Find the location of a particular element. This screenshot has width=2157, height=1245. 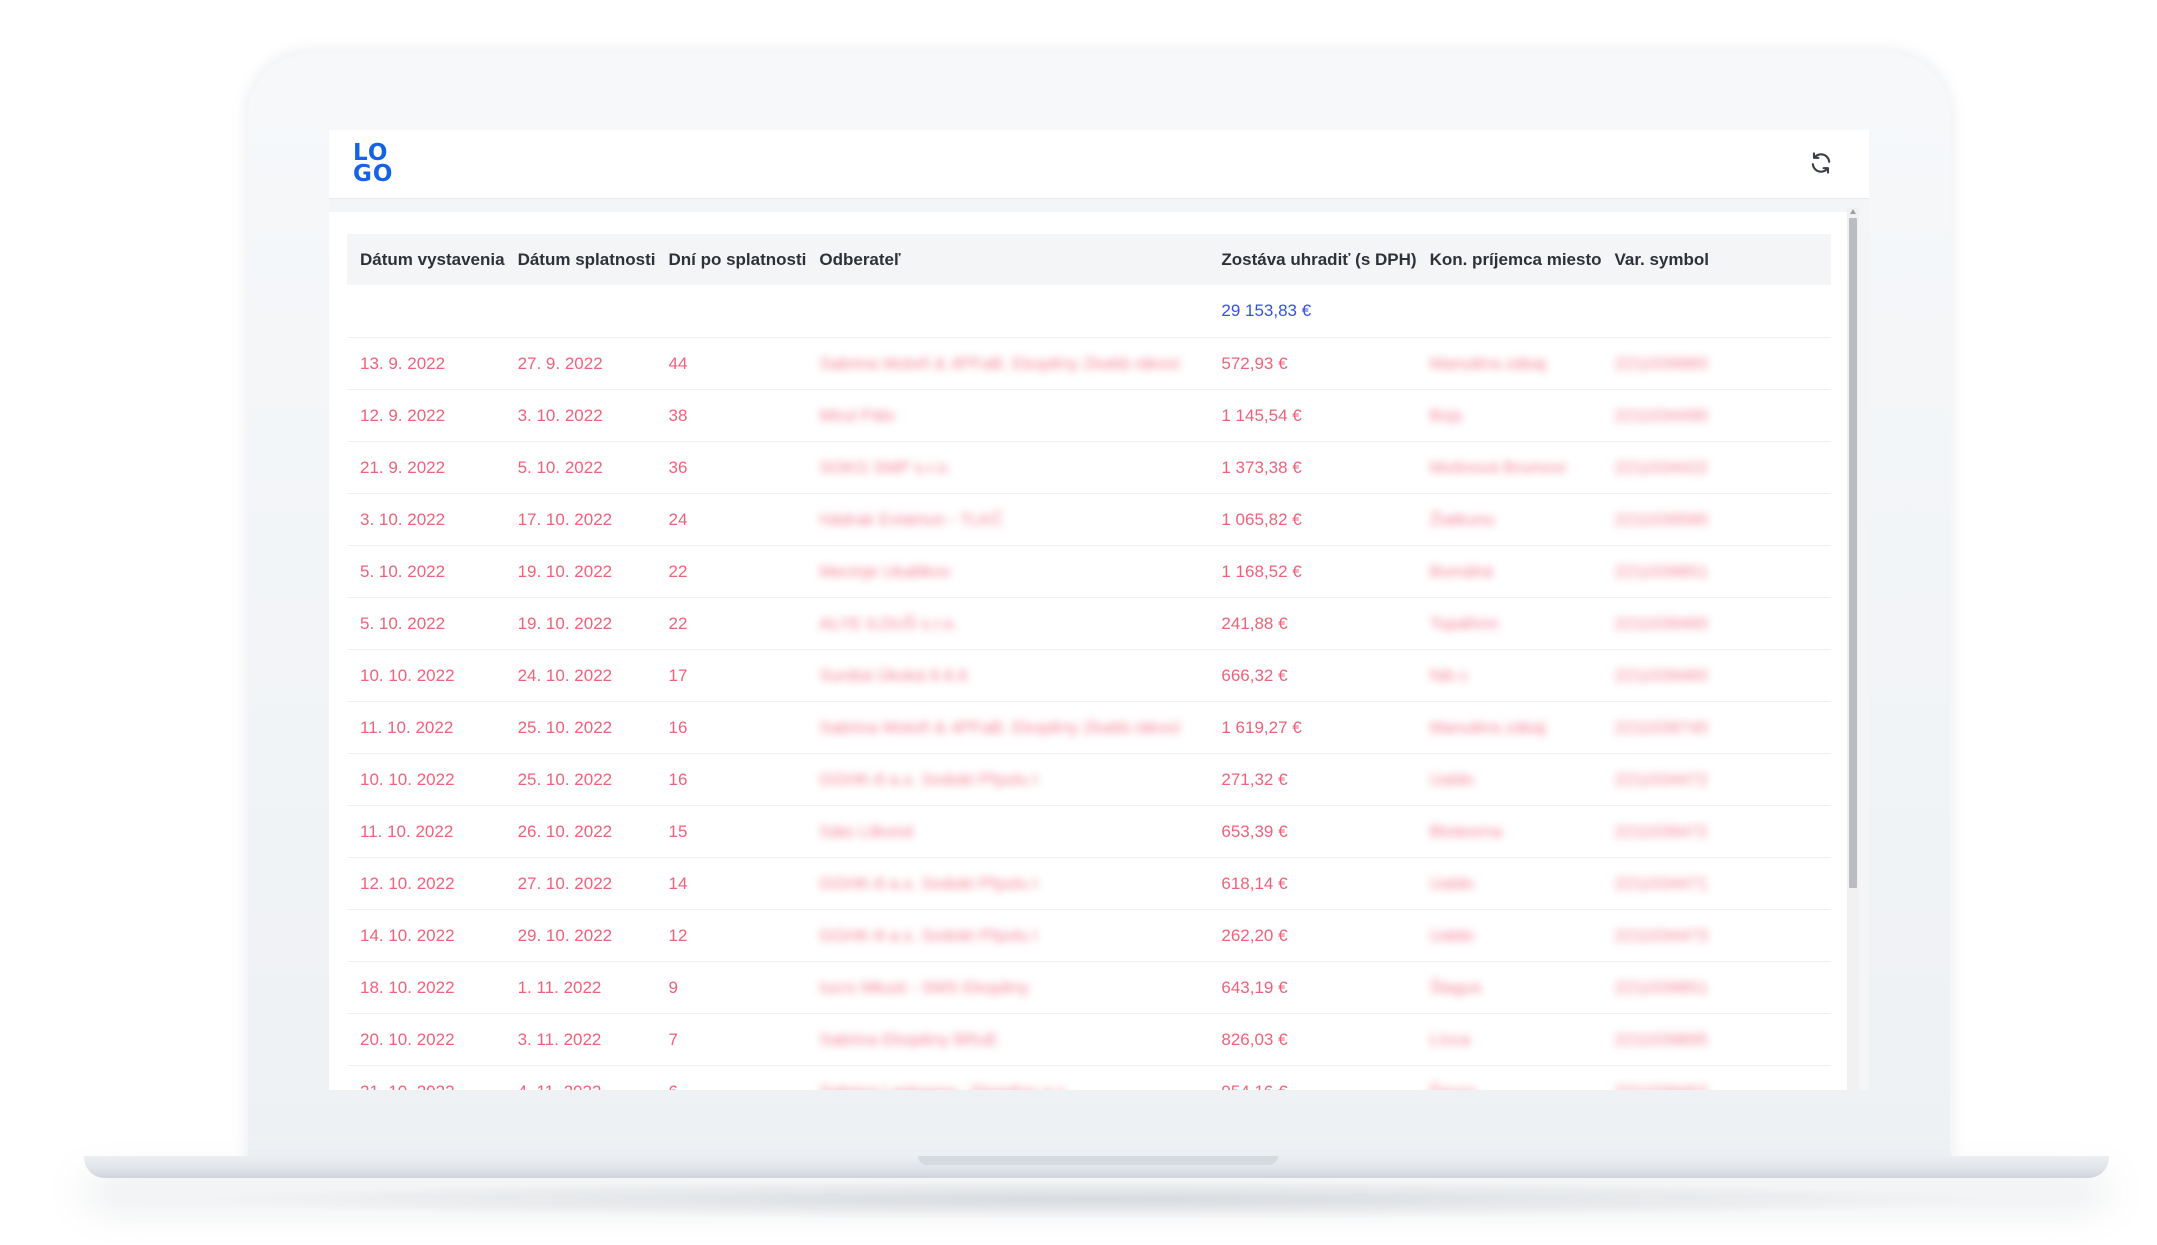

cell-place: Ďouro is located at coordinates (1509, 1077).